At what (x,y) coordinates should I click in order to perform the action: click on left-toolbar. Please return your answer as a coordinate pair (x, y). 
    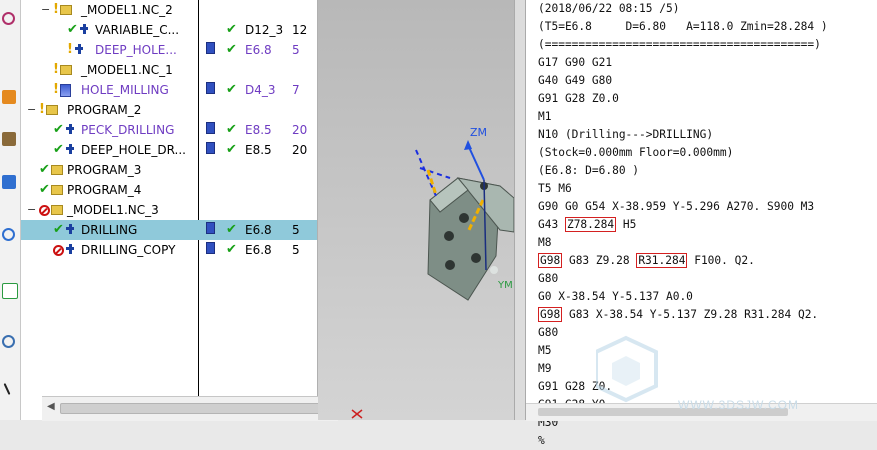
    Looking at the image, I should click on (10, 210).